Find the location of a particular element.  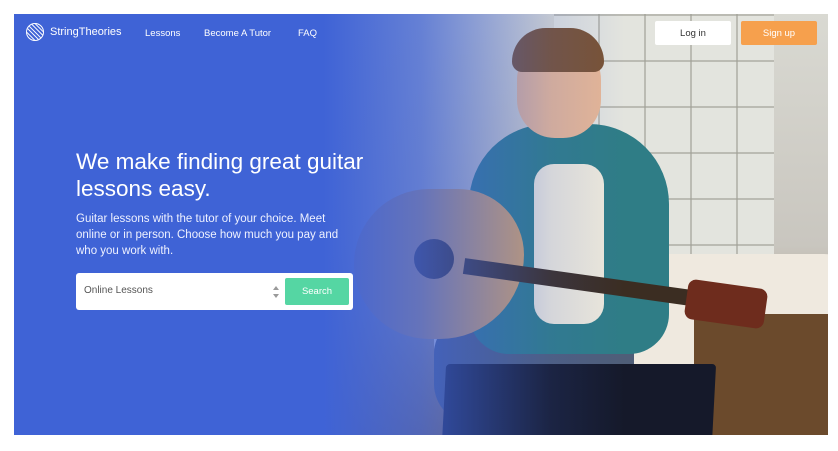

login-button: Log in is located at coordinates (693, 33).